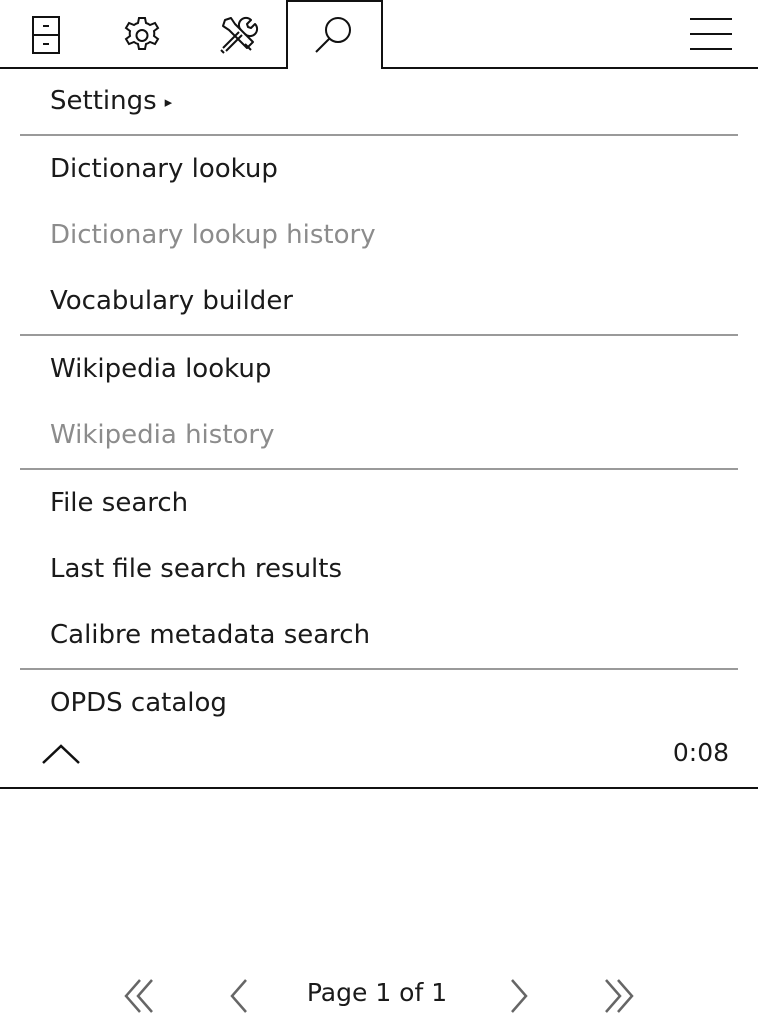 Image resolution: width=758 pixels, height=1024 pixels. I want to click on menu-item-label: Settings, so click(103, 101).